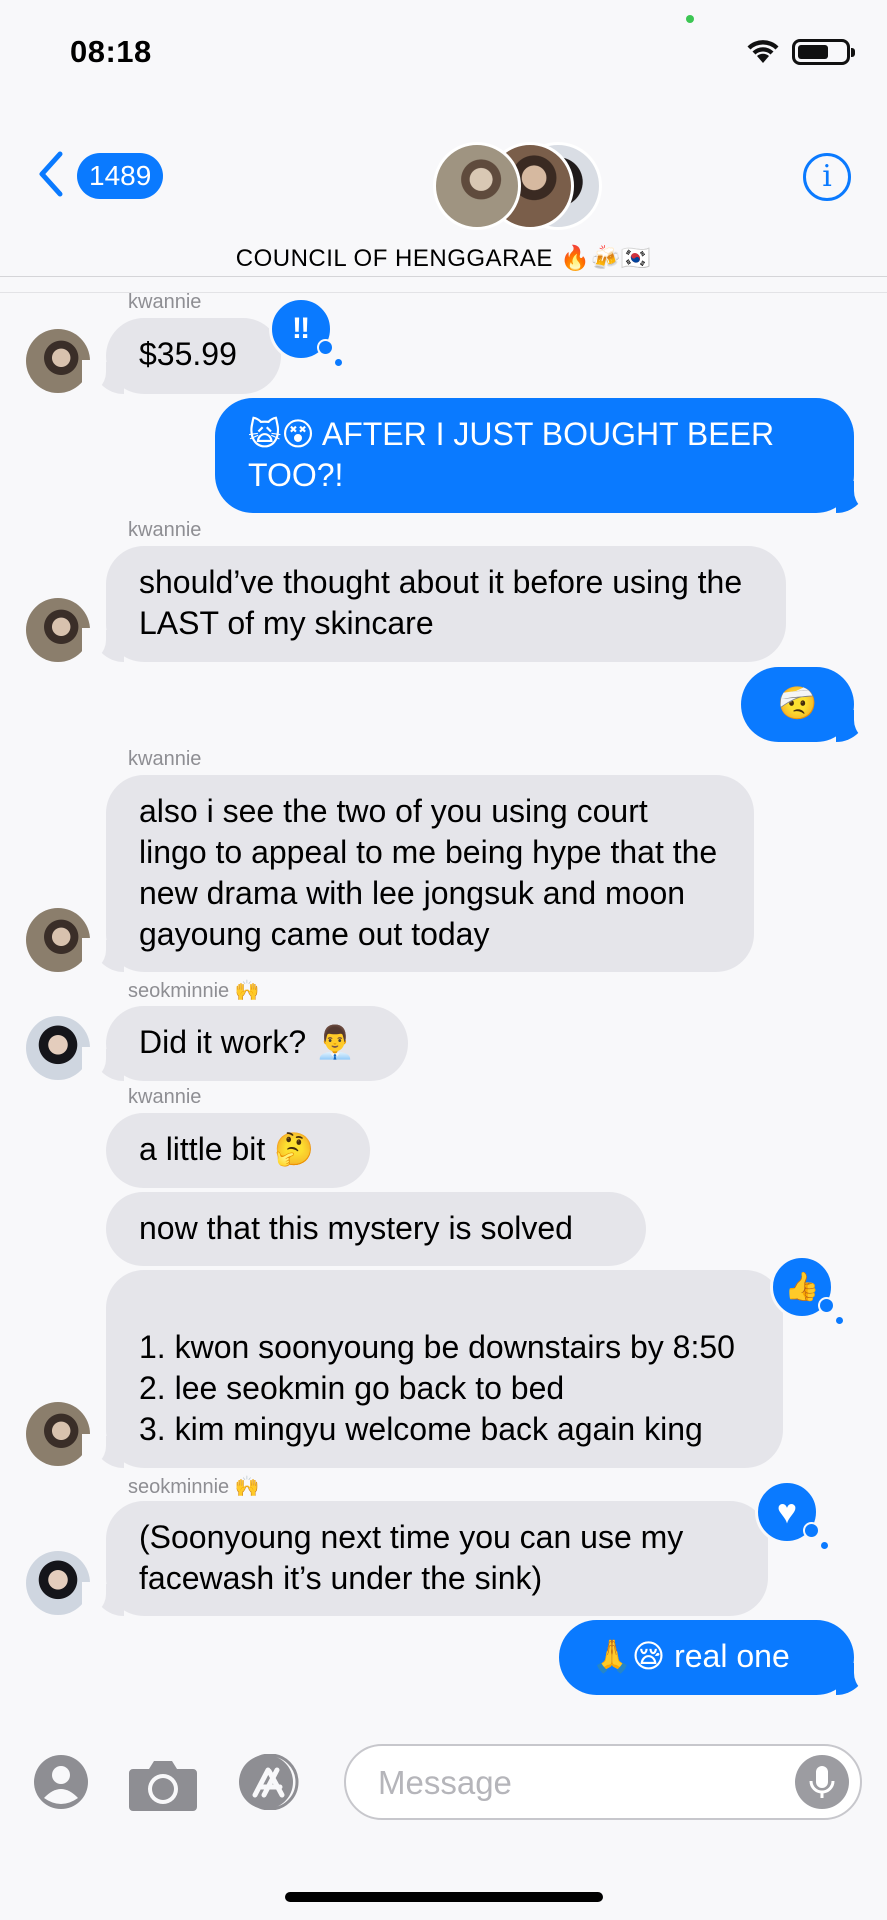 The height and width of the screenshot is (1920, 887). What do you see at coordinates (827, 177) in the screenshot?
I see `info-icon: i` at bounding box center [827, 177].